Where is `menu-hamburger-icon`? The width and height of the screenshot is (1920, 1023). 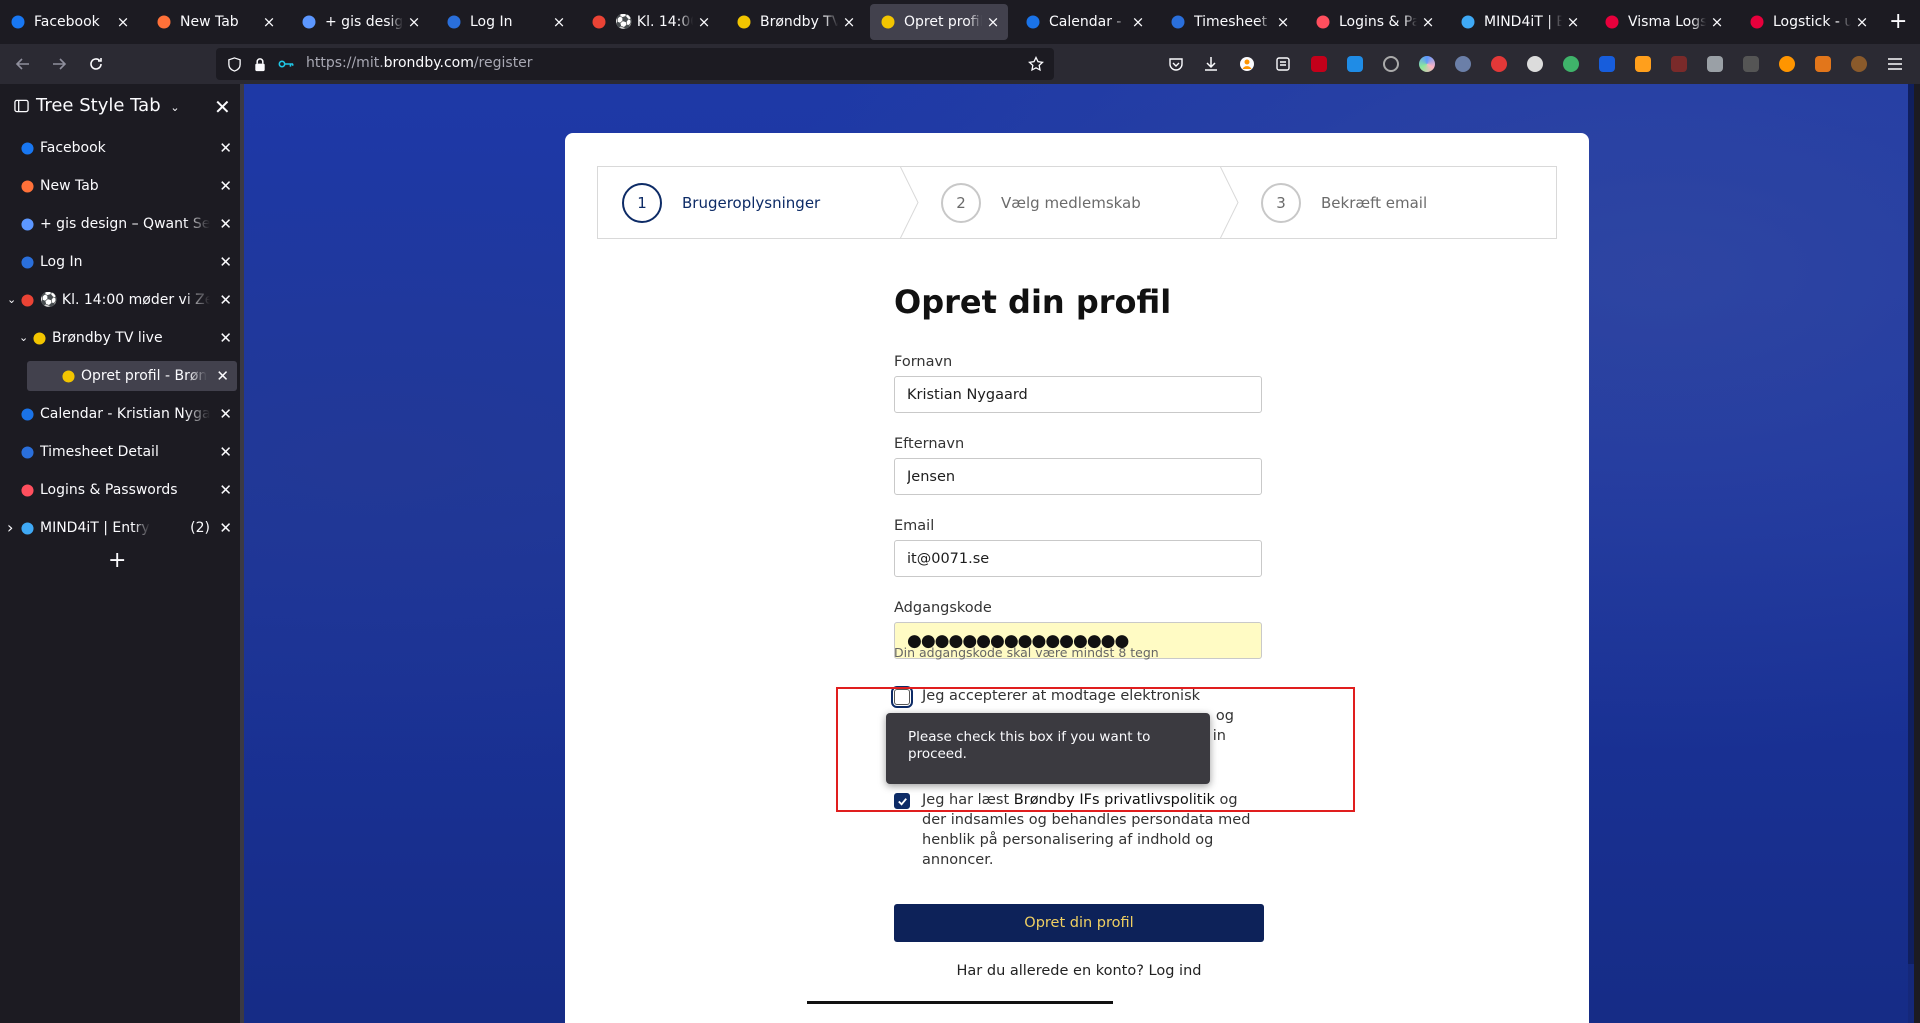 menu-hamburger-icon is located at coordinates (1895, 64).